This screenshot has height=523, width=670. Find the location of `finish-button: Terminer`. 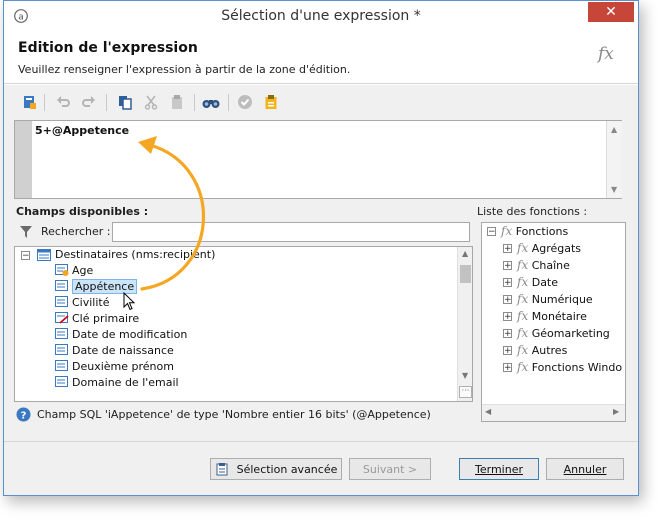

finish-button: Terminer is located at coordinates (499, 469).